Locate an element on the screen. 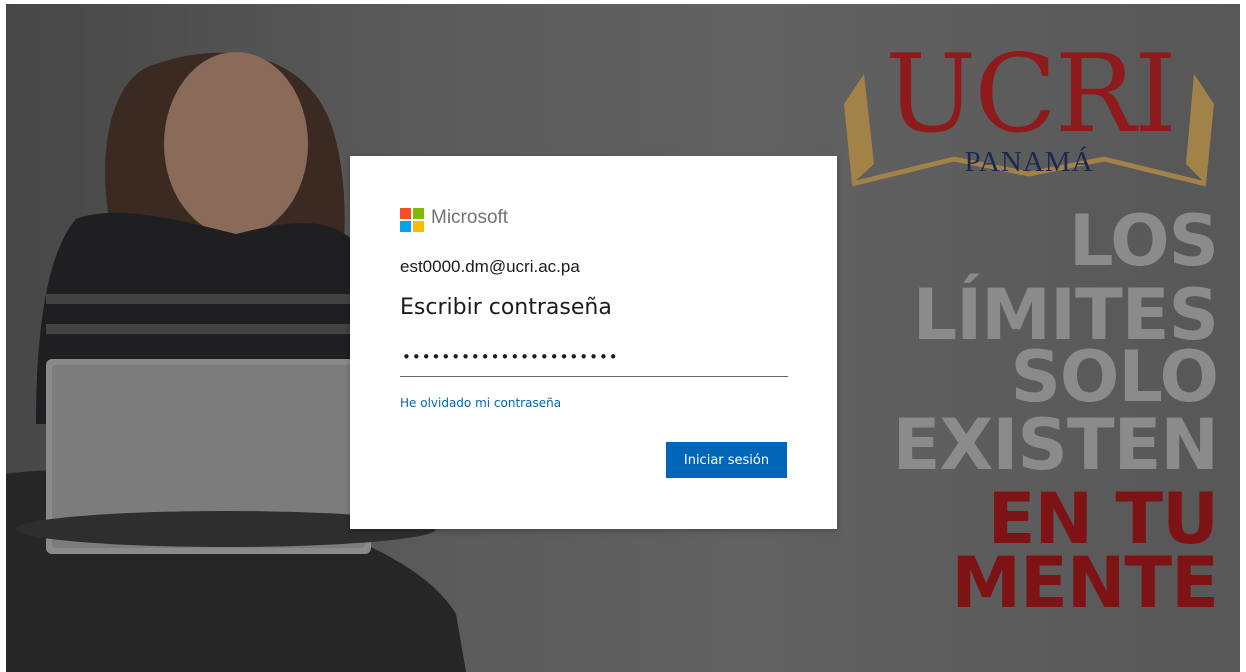  sign-in-button: Iniciar sesión is located at coordinates (726, 460).